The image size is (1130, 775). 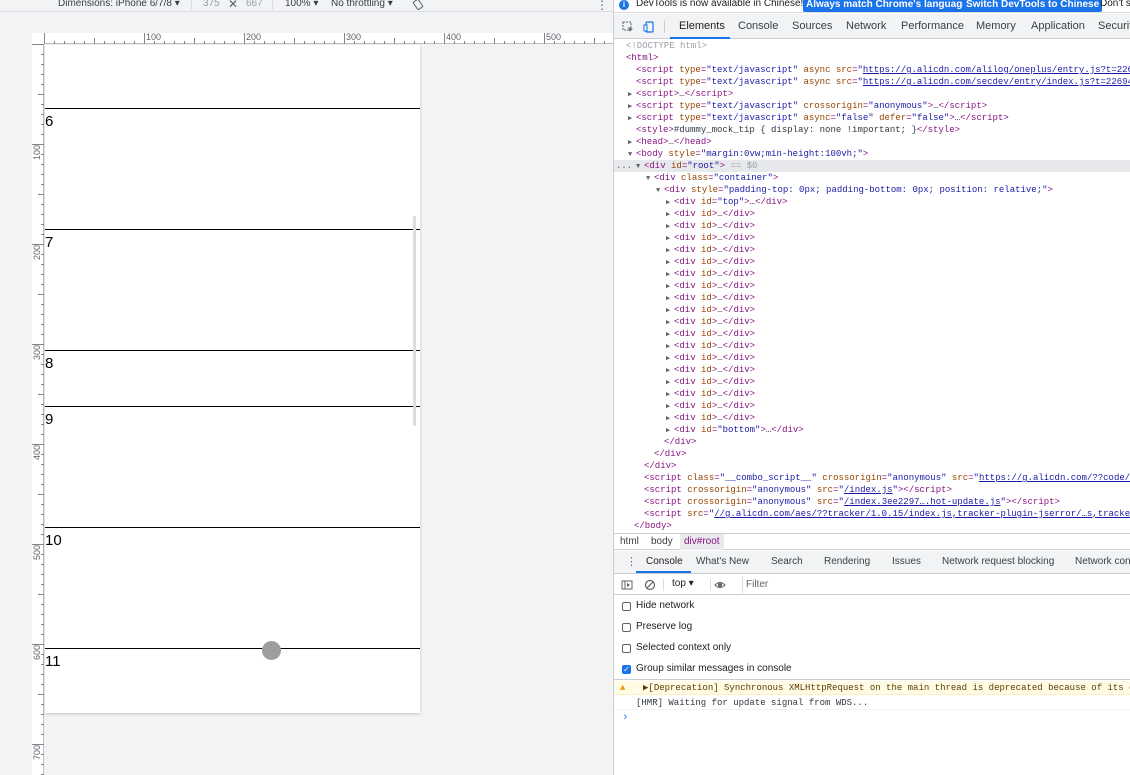 I want to click on tab-performance: Performance, so click(x=932, y=26).